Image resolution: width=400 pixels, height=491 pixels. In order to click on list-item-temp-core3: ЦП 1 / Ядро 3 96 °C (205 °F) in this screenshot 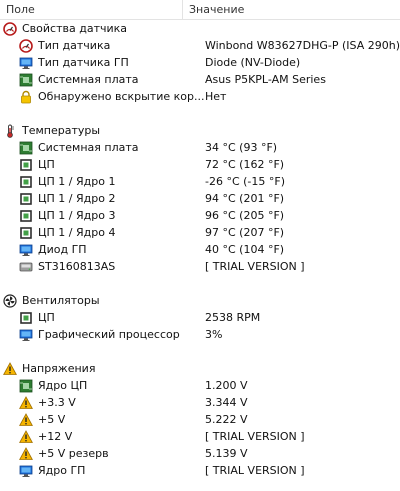, I will do `click(200, 215)`.